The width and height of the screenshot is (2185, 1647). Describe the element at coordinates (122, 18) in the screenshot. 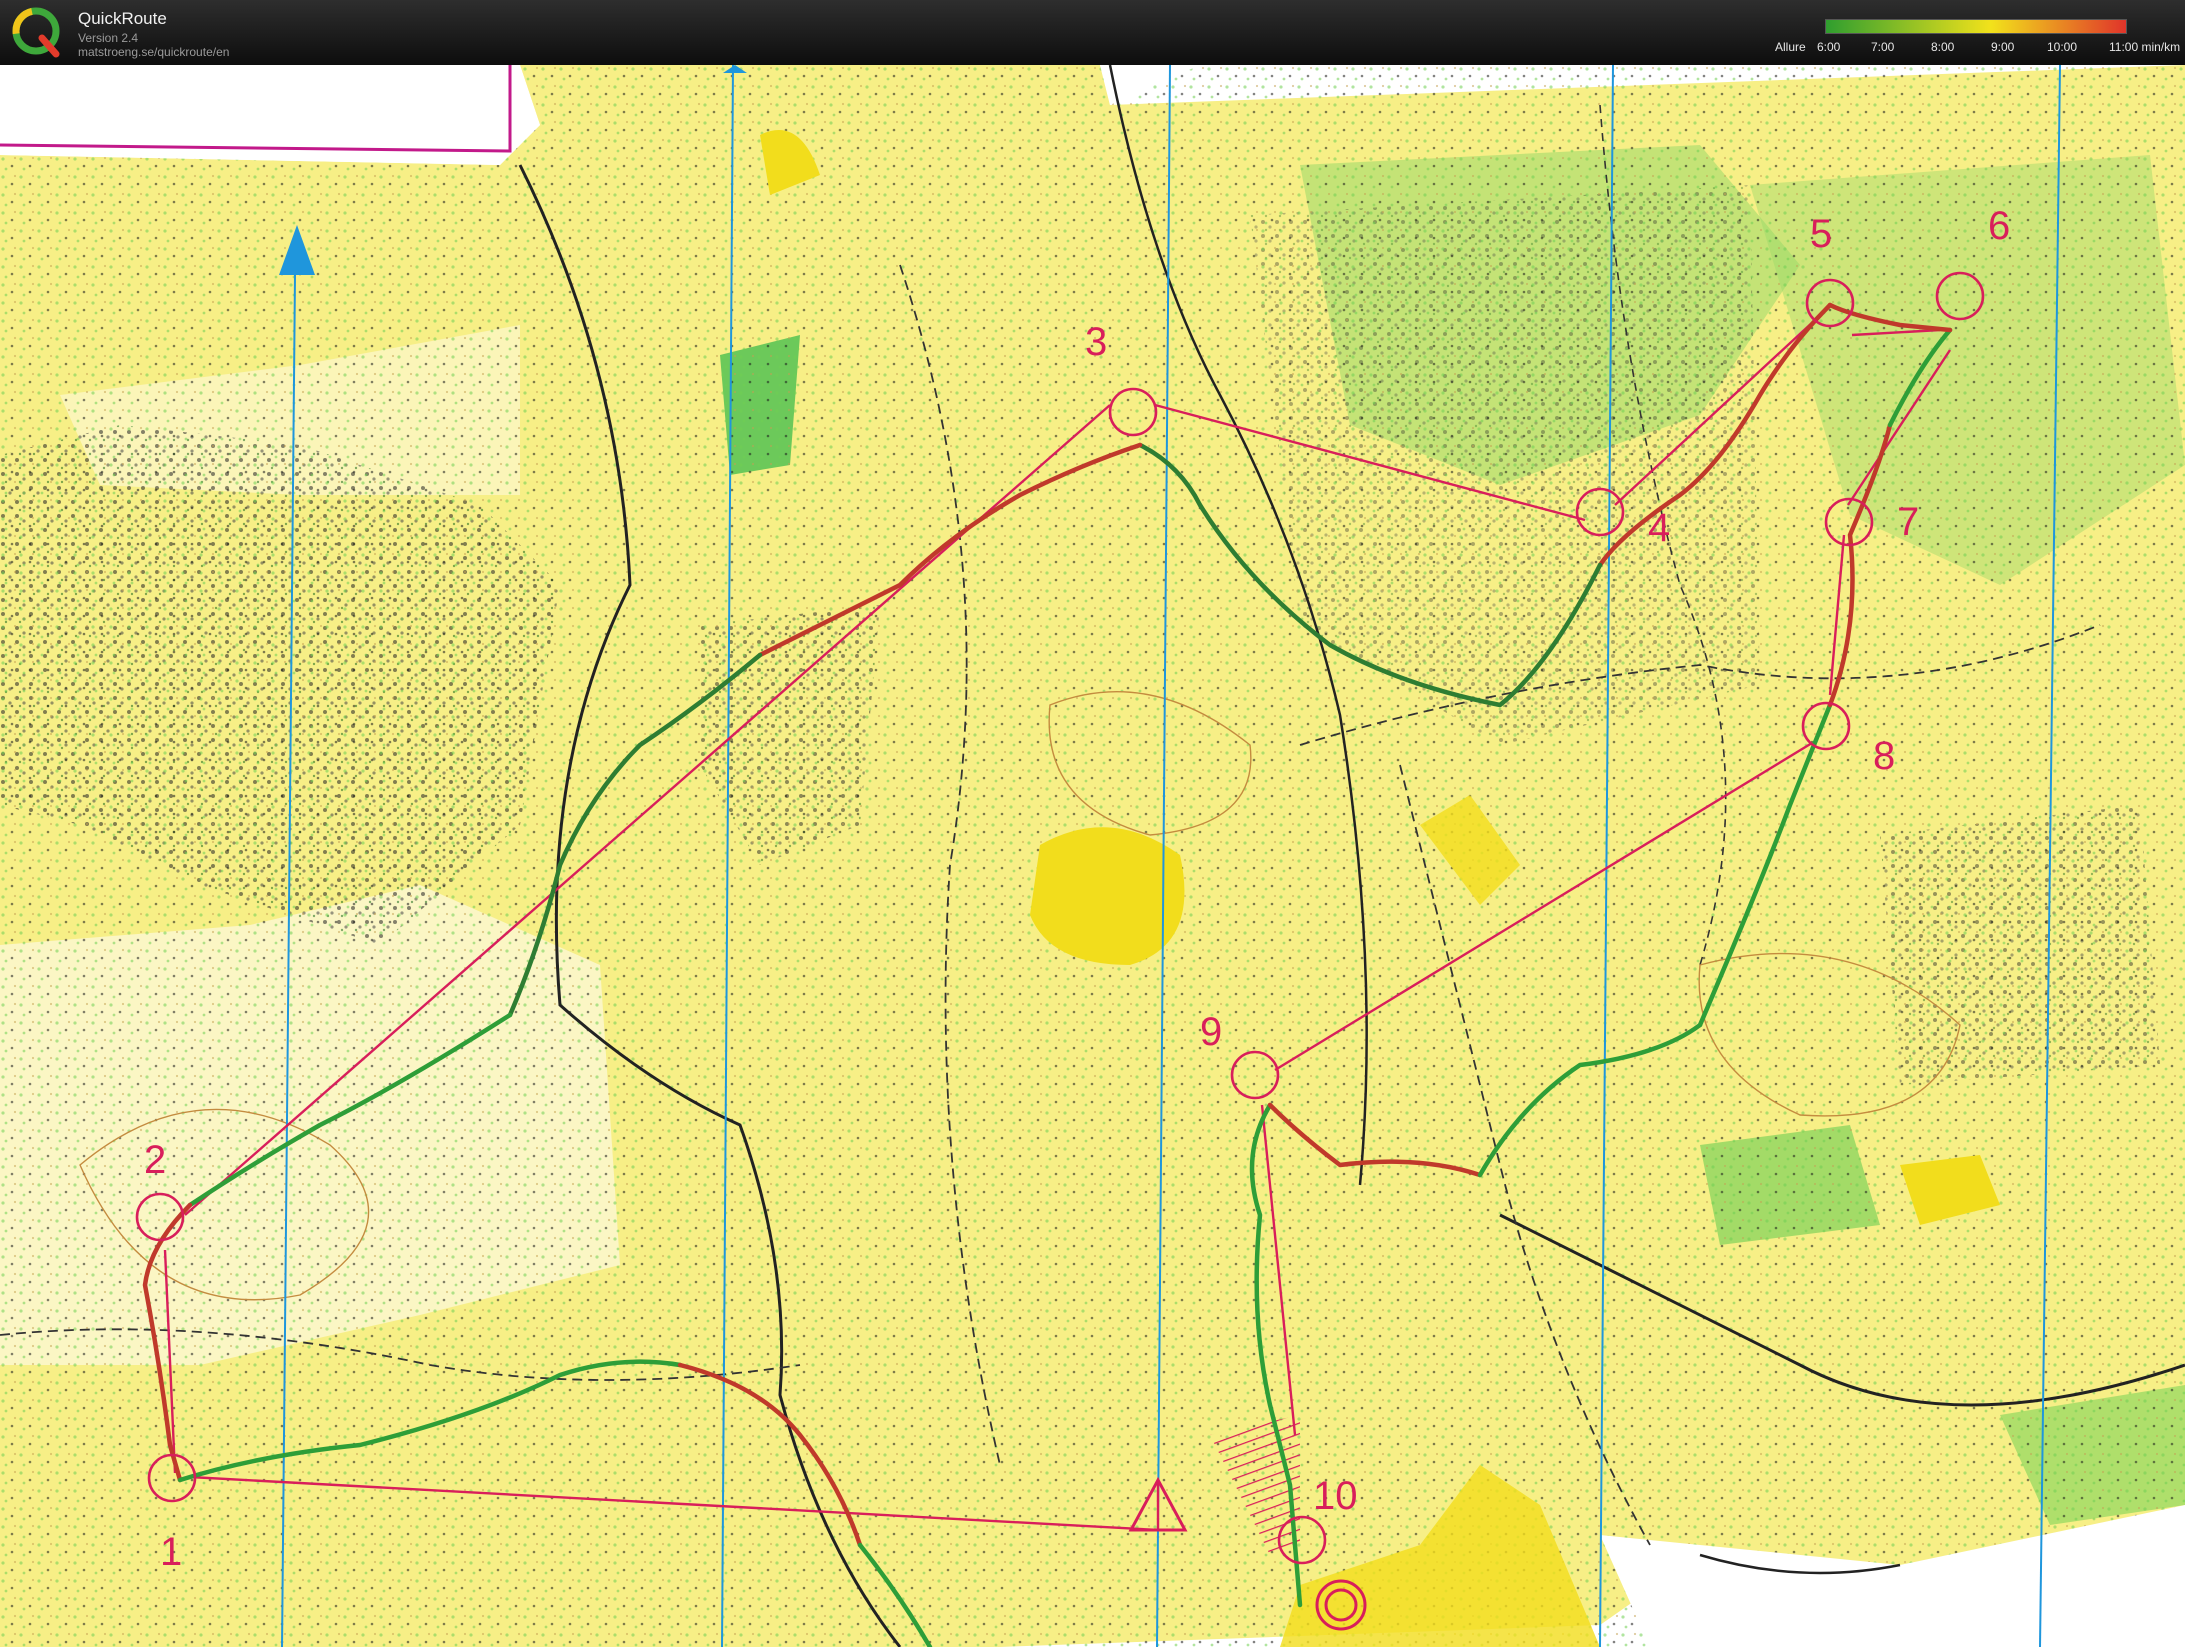

I see `app-name: QuickRoute` at that location.